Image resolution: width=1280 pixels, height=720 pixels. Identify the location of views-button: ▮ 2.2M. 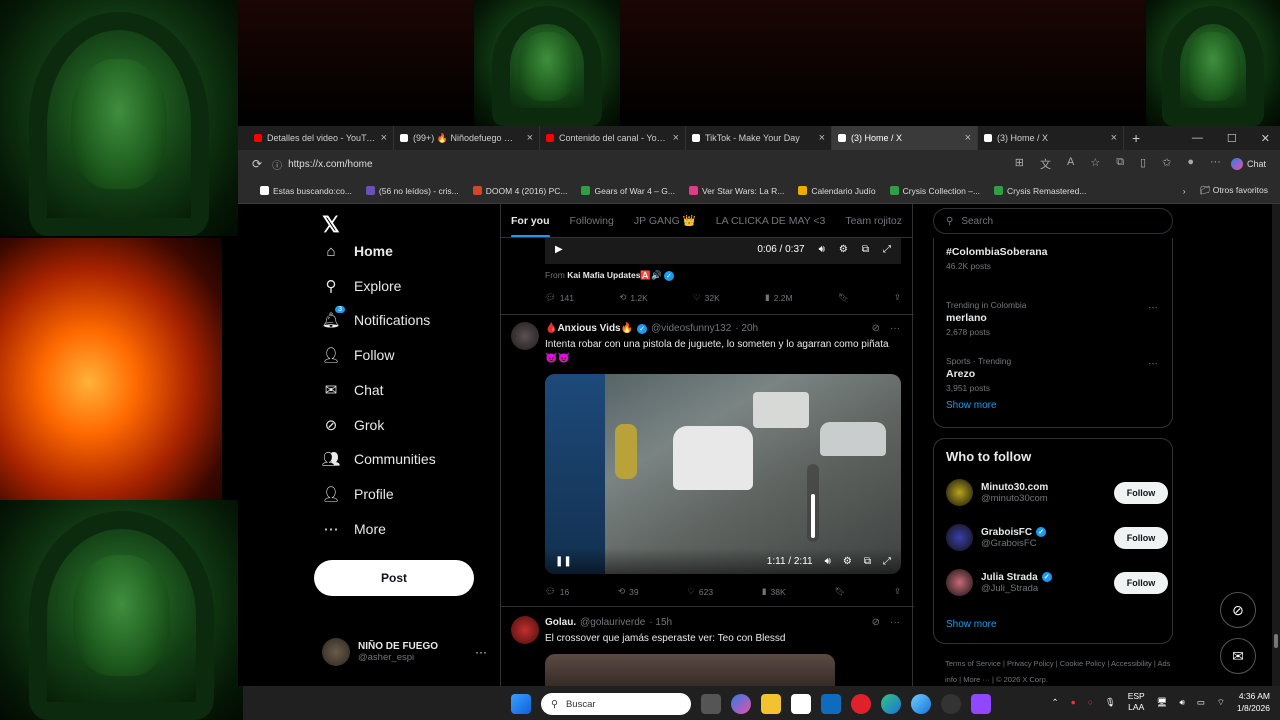
(779, 297).